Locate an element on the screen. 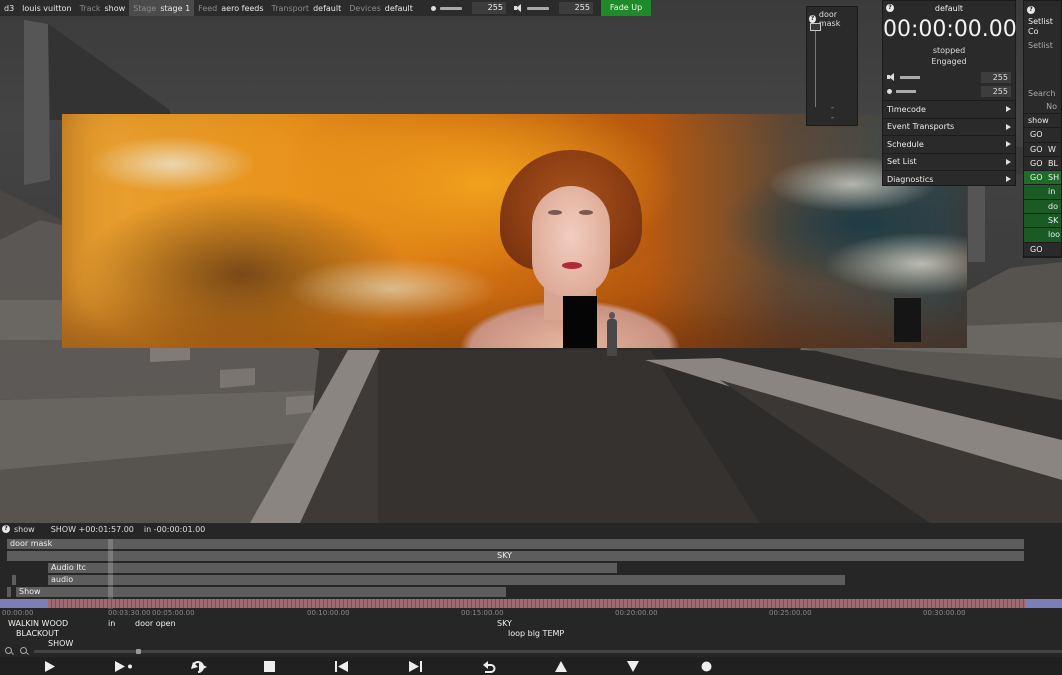 The height and width of the screenshot is (675, 1062). menu-diagnostics: Diagnostics is located at coordinates (949, 179).